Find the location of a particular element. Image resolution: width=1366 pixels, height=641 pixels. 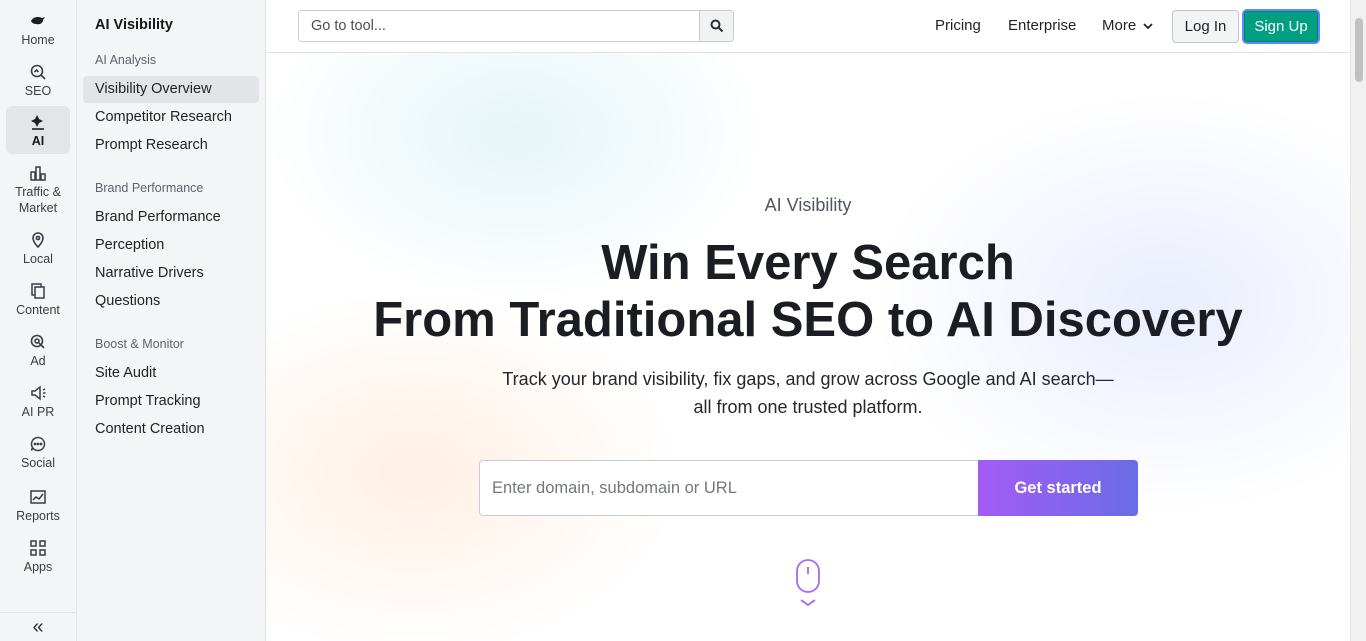

rail-item-reports: Reports is located at coordinates (38, 506).